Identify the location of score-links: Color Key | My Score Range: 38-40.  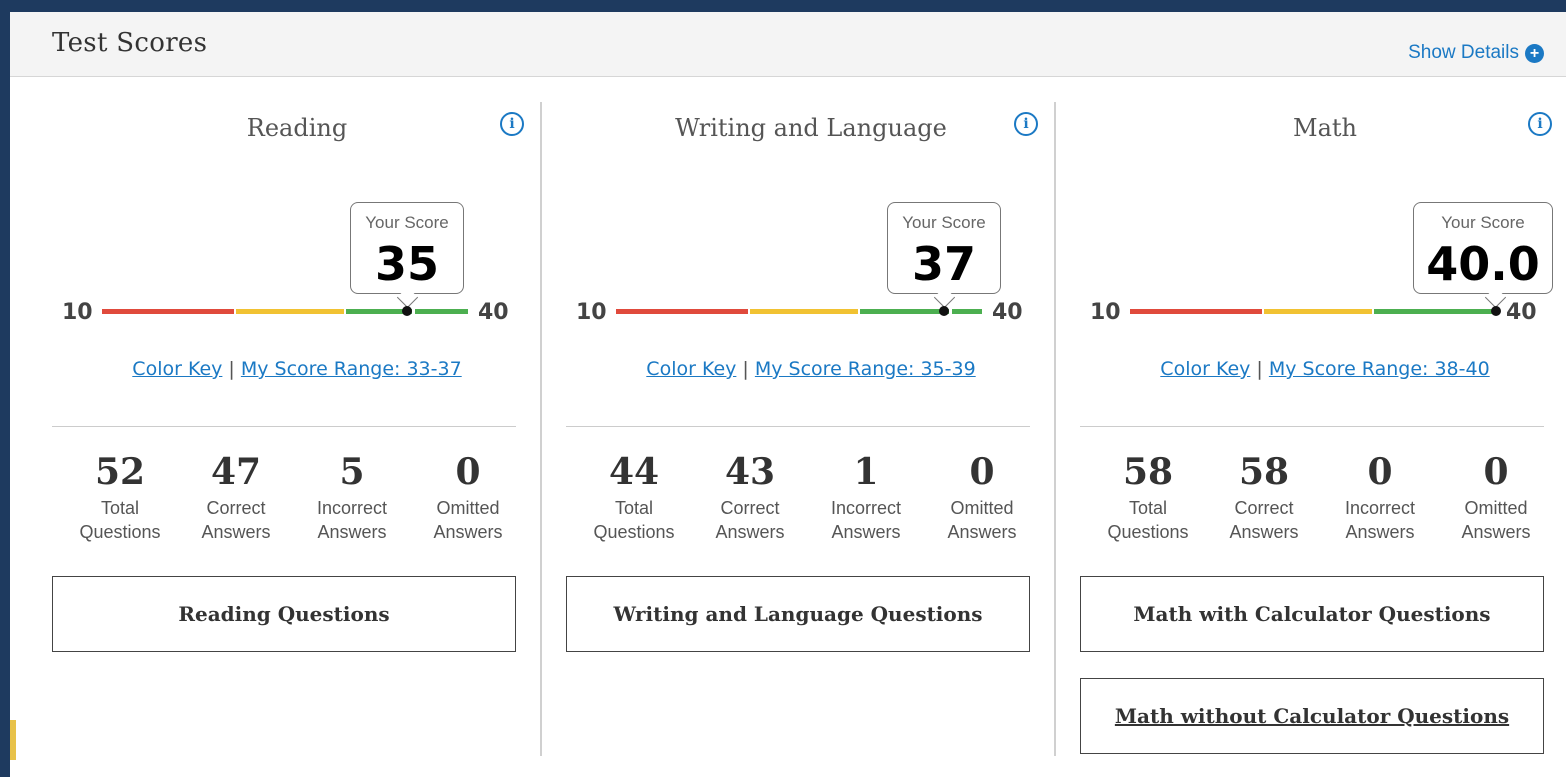
(1318, 369).